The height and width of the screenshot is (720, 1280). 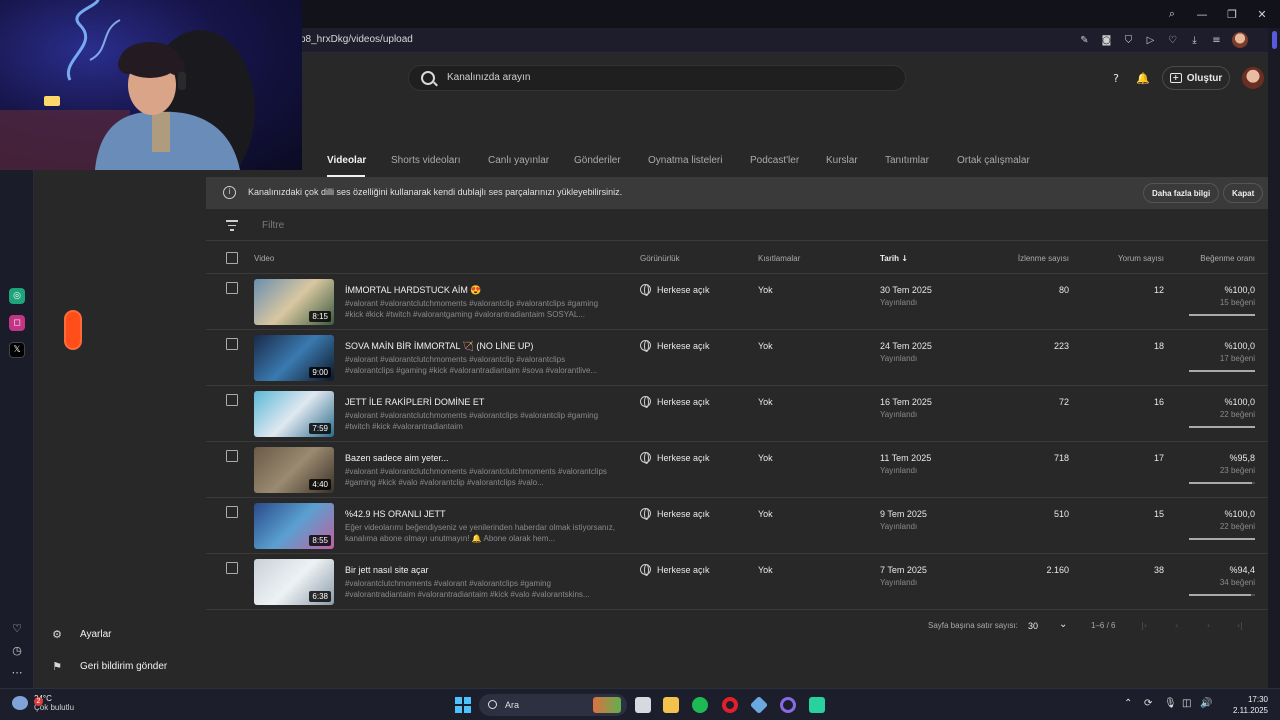 I want to click on video-title: Bir jett nasıl site açar, so click(x=387, y=570).